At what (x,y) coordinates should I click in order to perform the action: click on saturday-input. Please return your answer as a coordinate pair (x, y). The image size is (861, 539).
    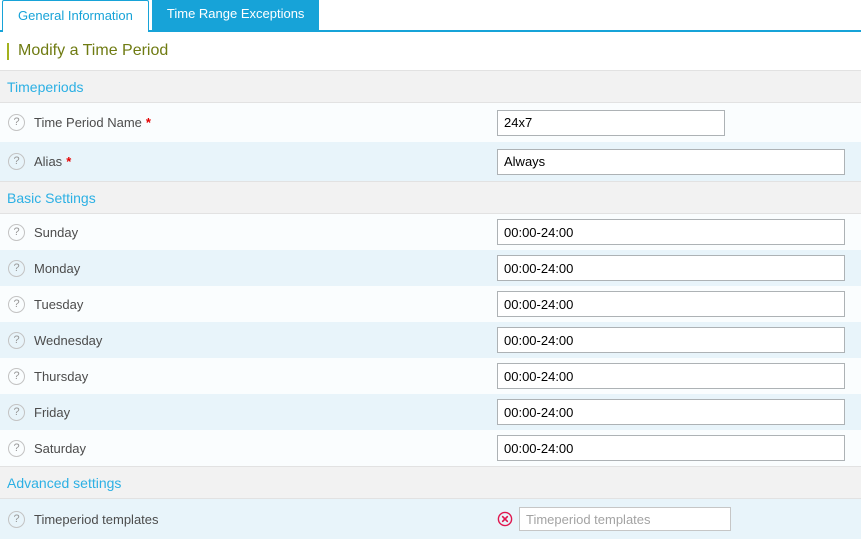
    Looking at the image, I should click on (671, 448).